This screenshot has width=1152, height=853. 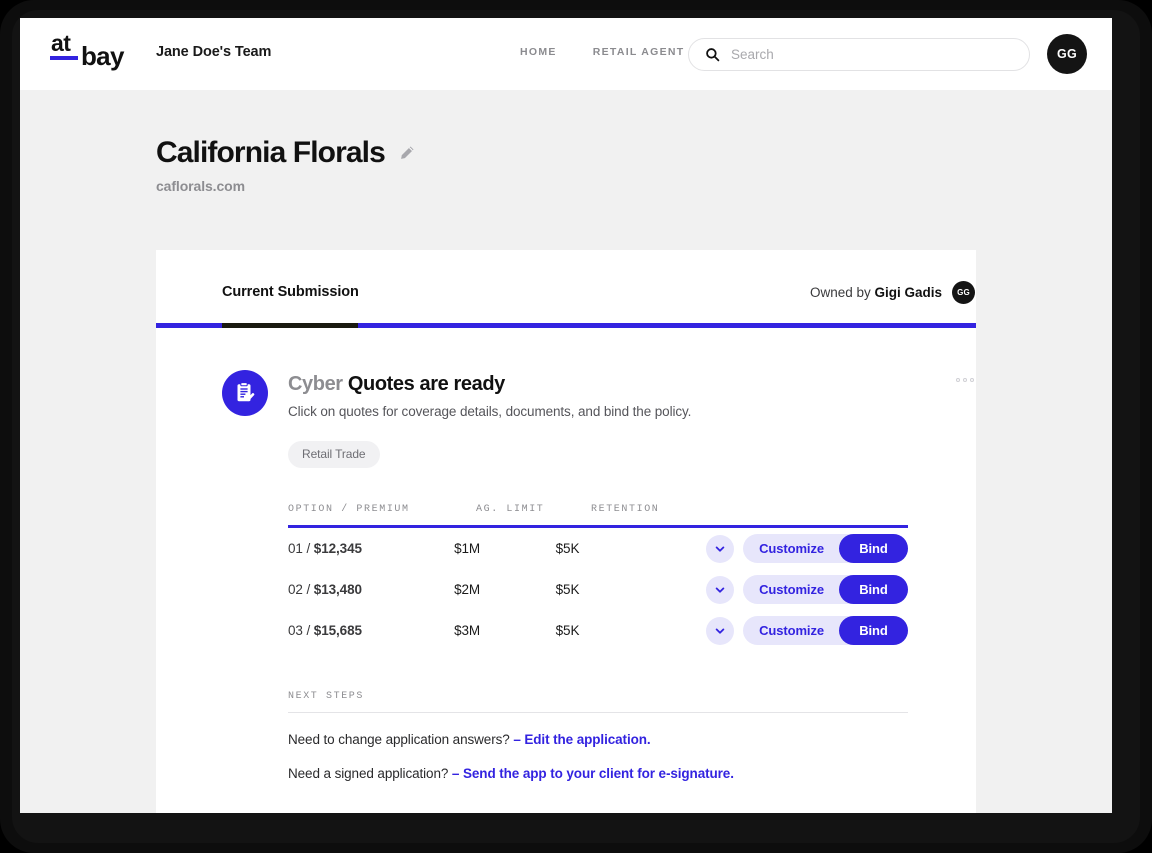 I want to click on quote-heading: Cyber Quotes are ready, so click(x=632, y=384).